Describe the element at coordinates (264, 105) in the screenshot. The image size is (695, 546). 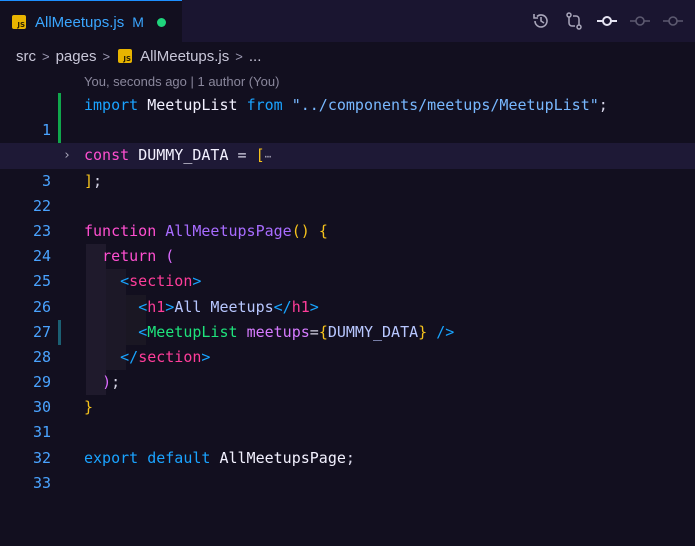
I see `token: from` at that location.